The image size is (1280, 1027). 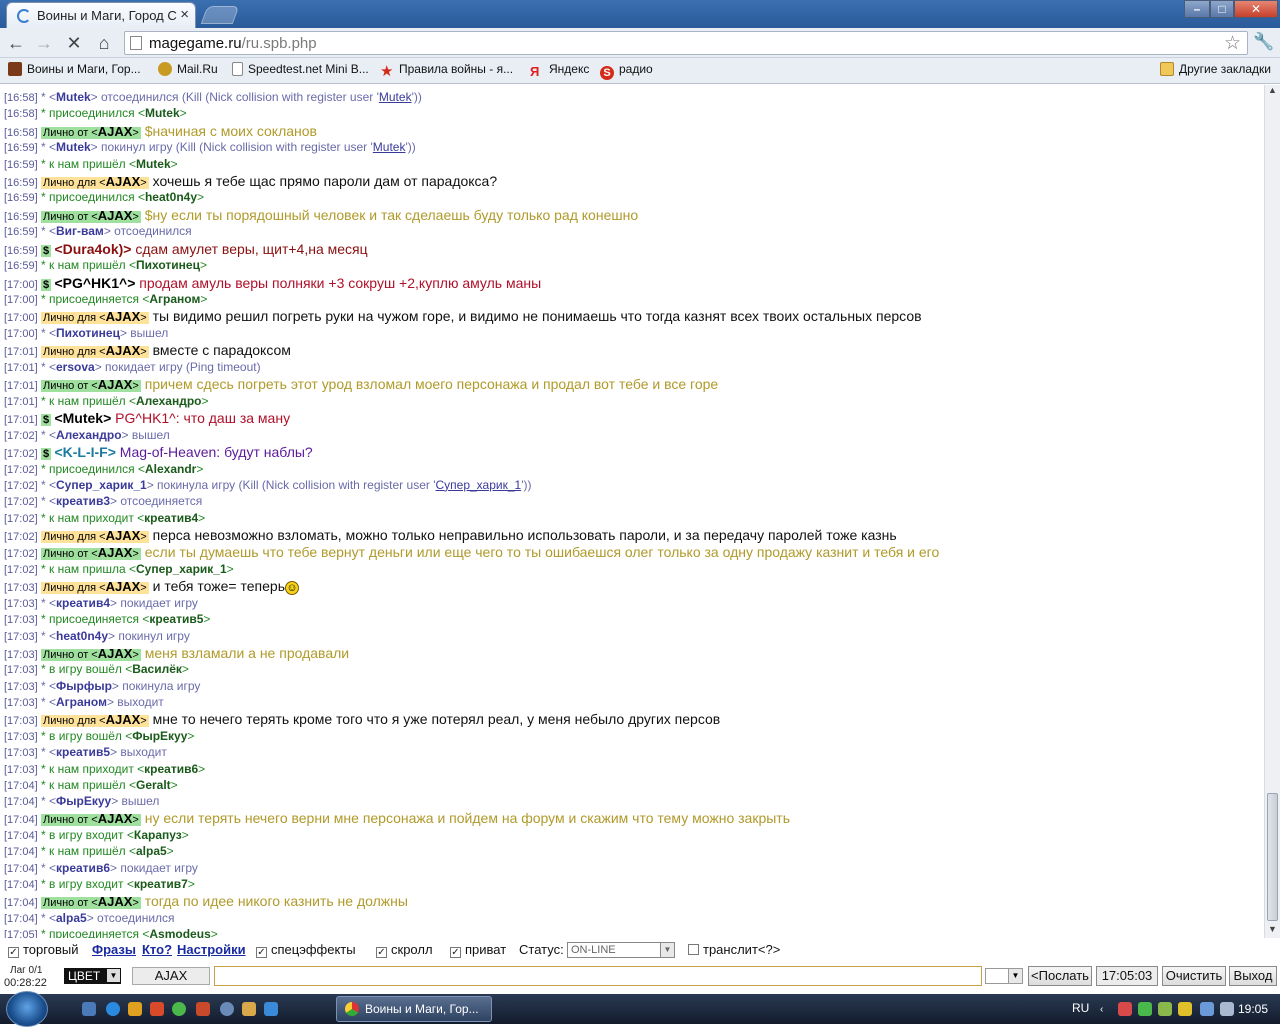 I want to click on user-nick: <K-L-I-F>, so click(x=84, y=452).